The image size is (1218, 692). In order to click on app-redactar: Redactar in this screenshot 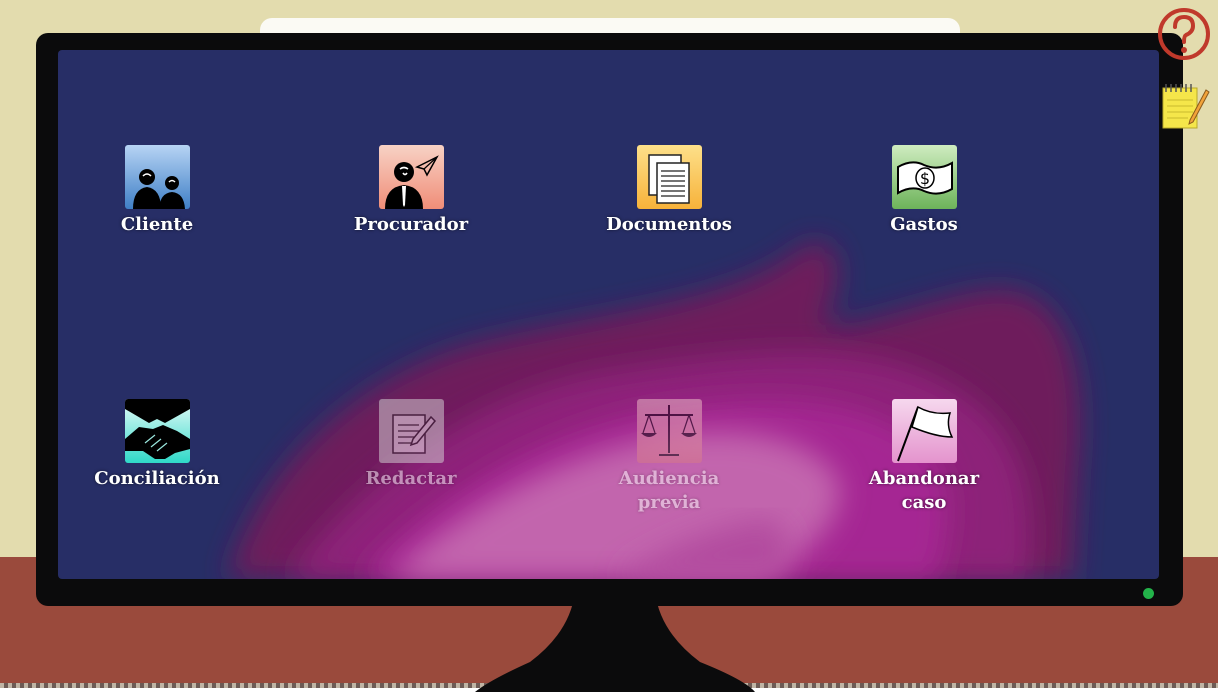, I will do `click(411, 445)`.